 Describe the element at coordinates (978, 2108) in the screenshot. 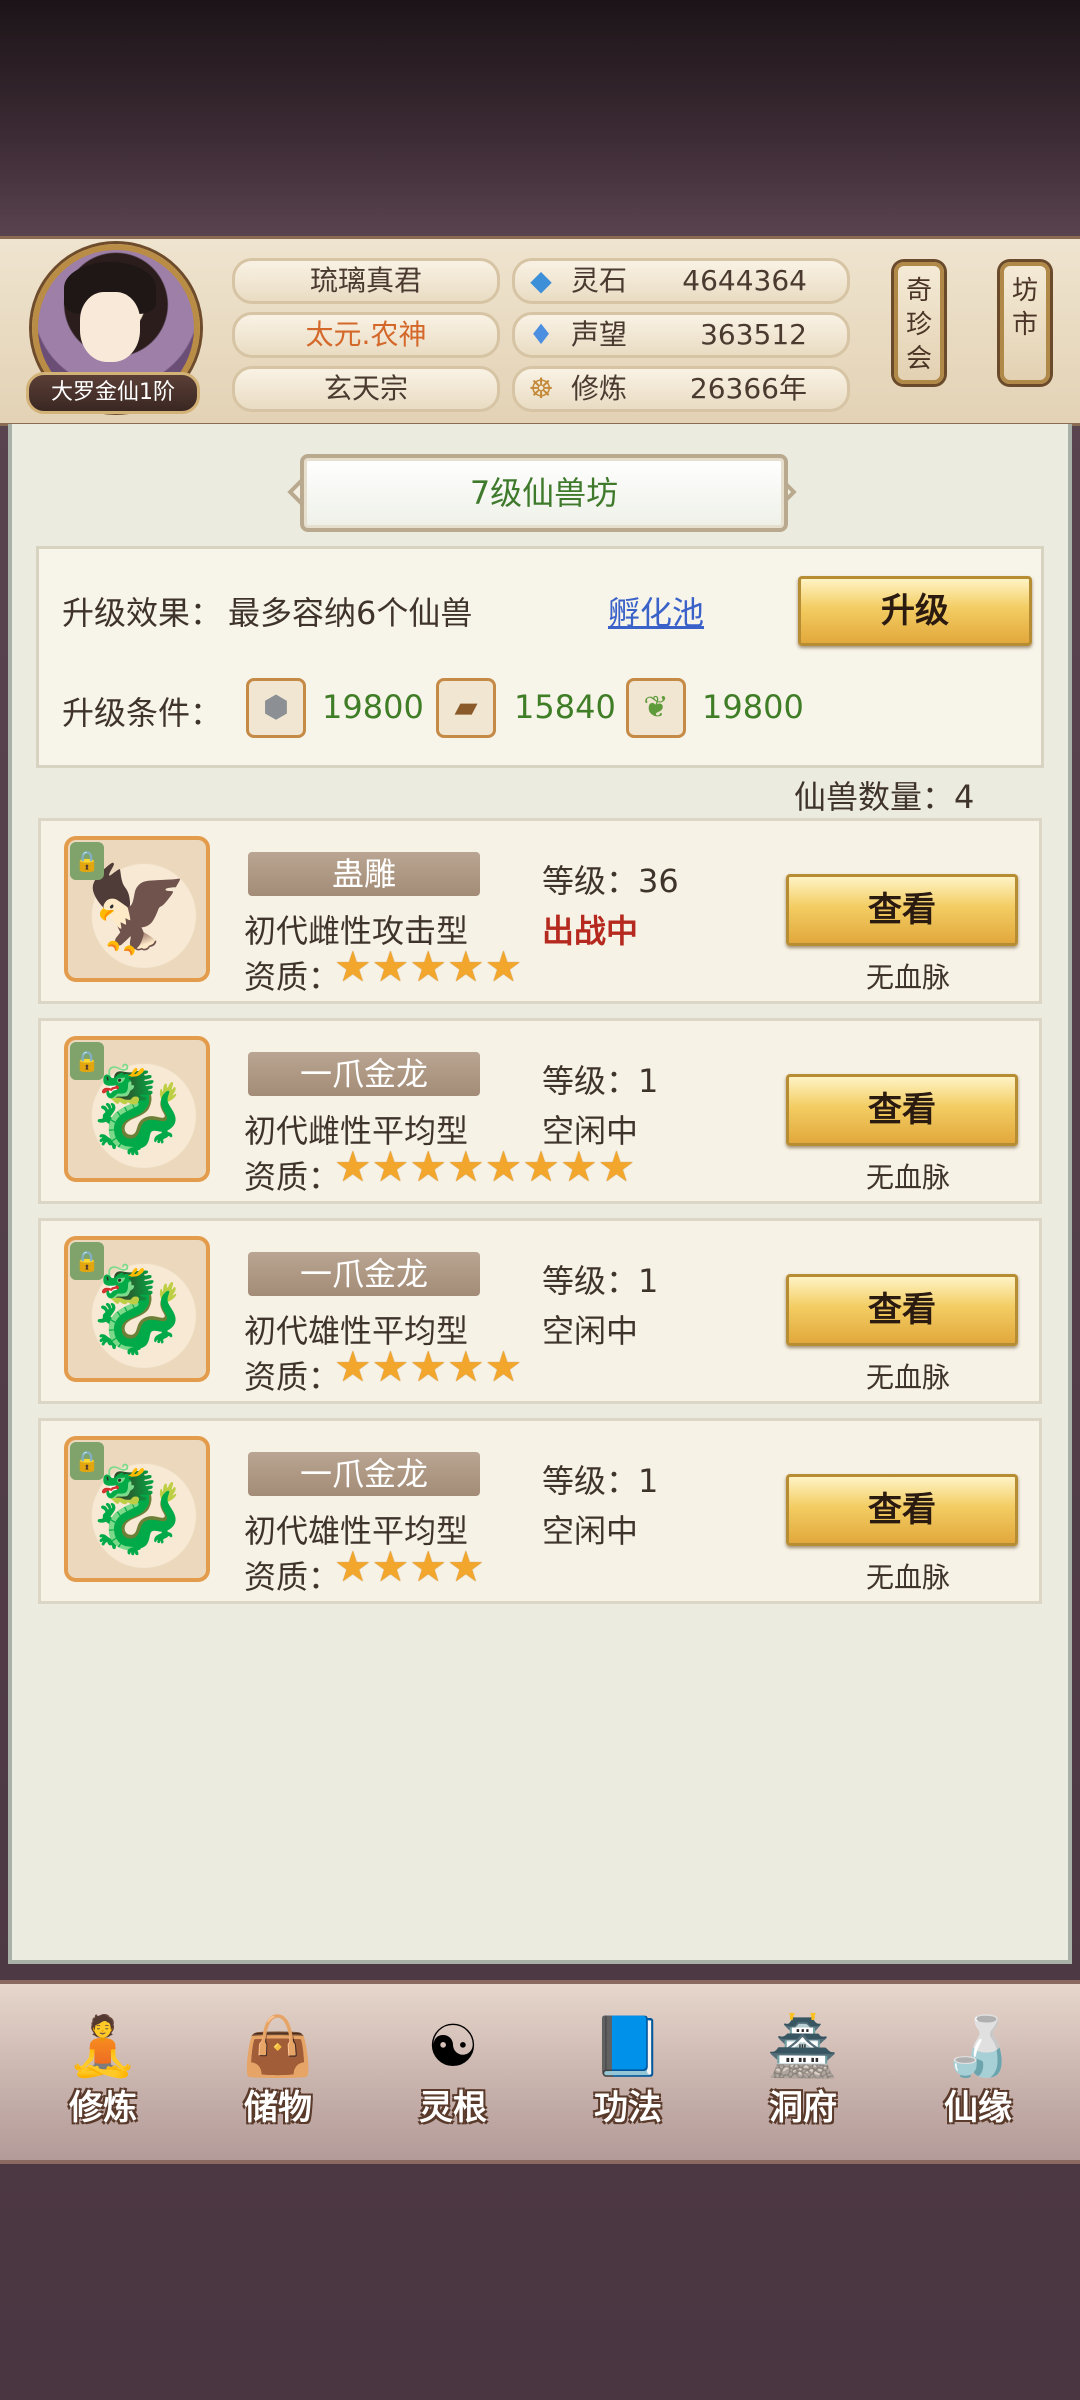

I see `nav-label: 仙缘` at that location.